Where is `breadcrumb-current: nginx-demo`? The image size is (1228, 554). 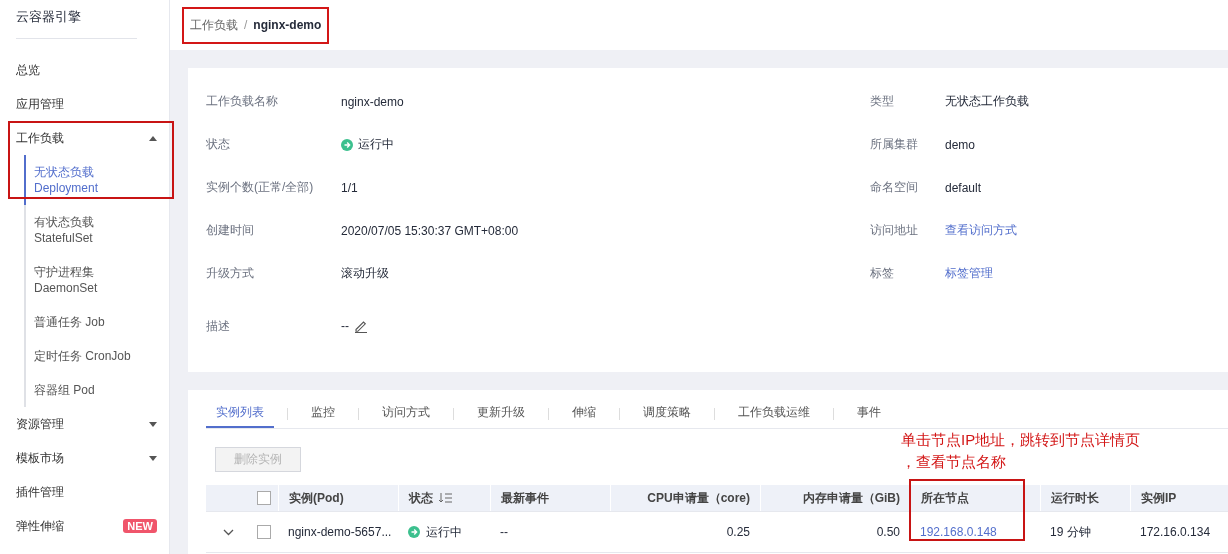
breadcrumb-current: nginx-demo is located at coordinates (287, 25).